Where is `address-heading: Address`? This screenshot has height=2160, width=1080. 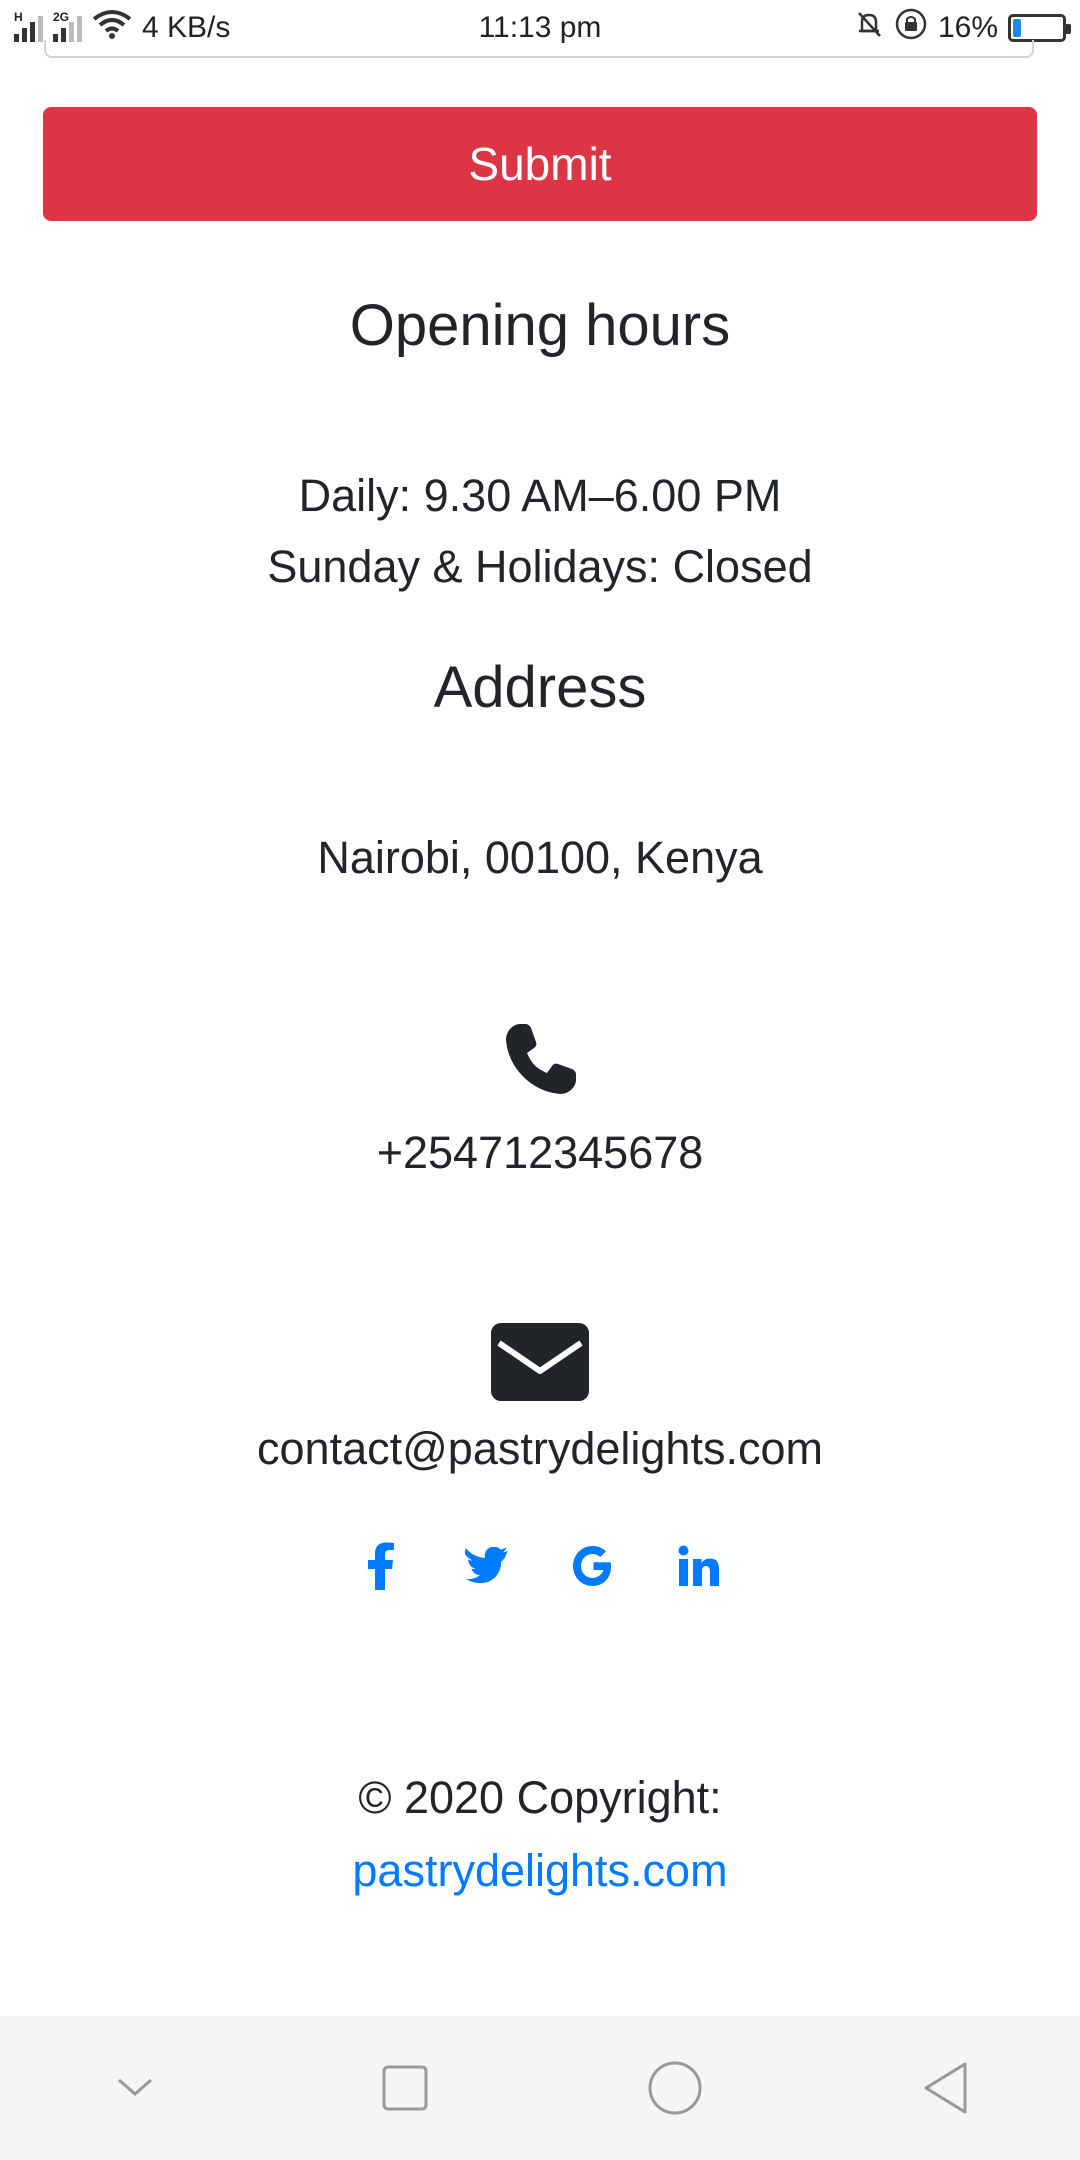
address-heading: Address is located at coordinates (540, 687).